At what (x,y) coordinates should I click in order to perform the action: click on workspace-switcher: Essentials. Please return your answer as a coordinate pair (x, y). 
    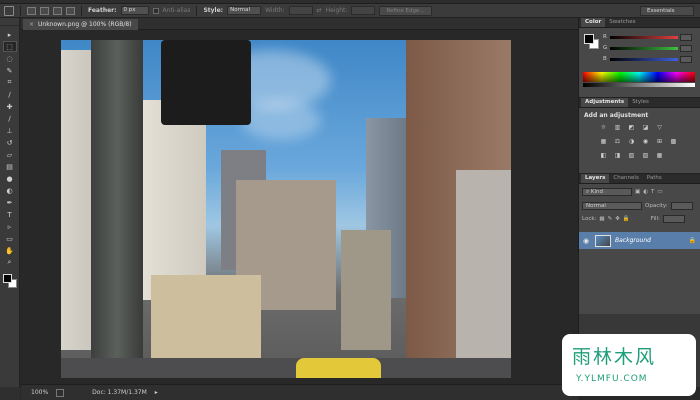
    Looking at the image, I should click on (667, 10).